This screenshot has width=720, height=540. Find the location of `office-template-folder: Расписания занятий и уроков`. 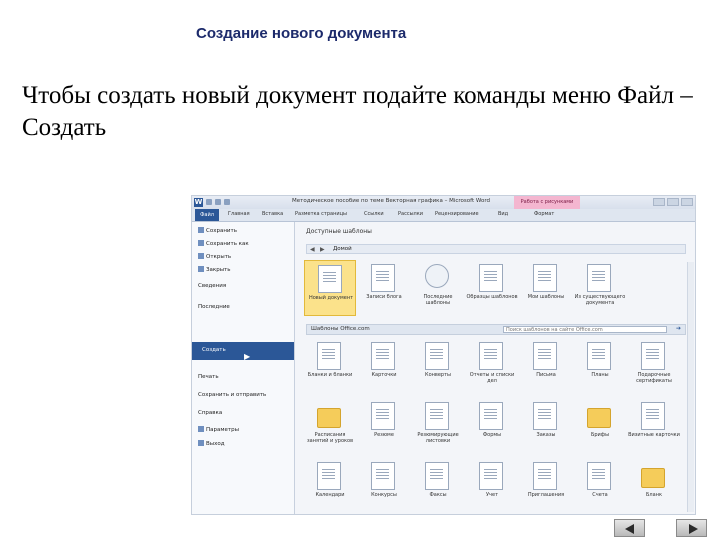

office-template-folder: Расписания занятий и уроков is located at coordinates (330, 426).